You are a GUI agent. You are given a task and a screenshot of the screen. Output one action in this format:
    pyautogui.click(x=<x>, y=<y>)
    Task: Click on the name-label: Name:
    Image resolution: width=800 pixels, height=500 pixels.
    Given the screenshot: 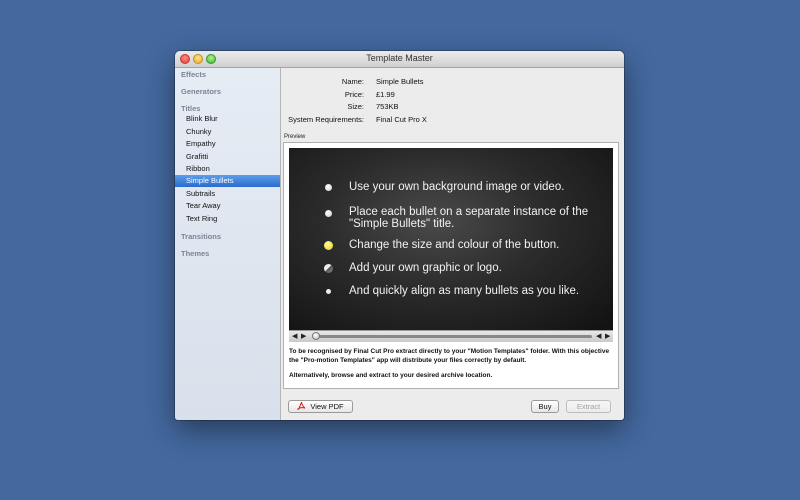 What is the action you would take?
    pyautogui.click(x=352, y=81)
    